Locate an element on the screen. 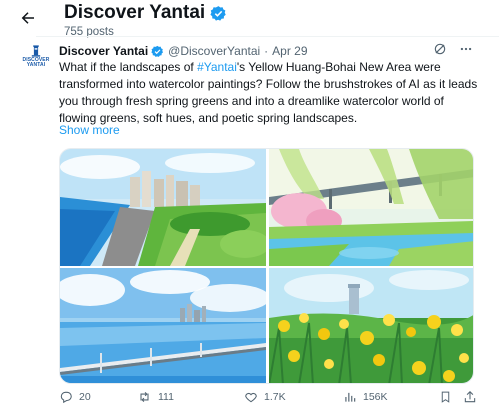 The width and height of the screenshot is (499, 420). like-icon is located at coordinates (251, 397).